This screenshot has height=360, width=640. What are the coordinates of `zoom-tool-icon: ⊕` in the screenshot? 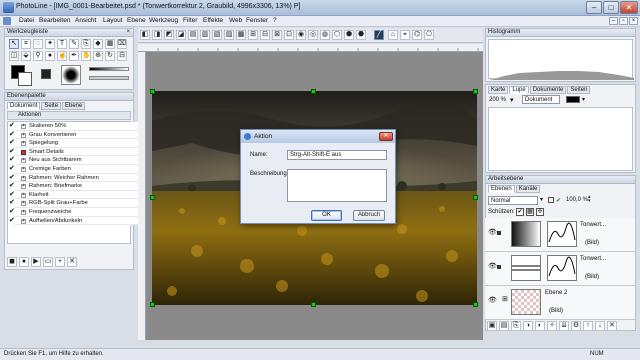 It's located at (98, 56).